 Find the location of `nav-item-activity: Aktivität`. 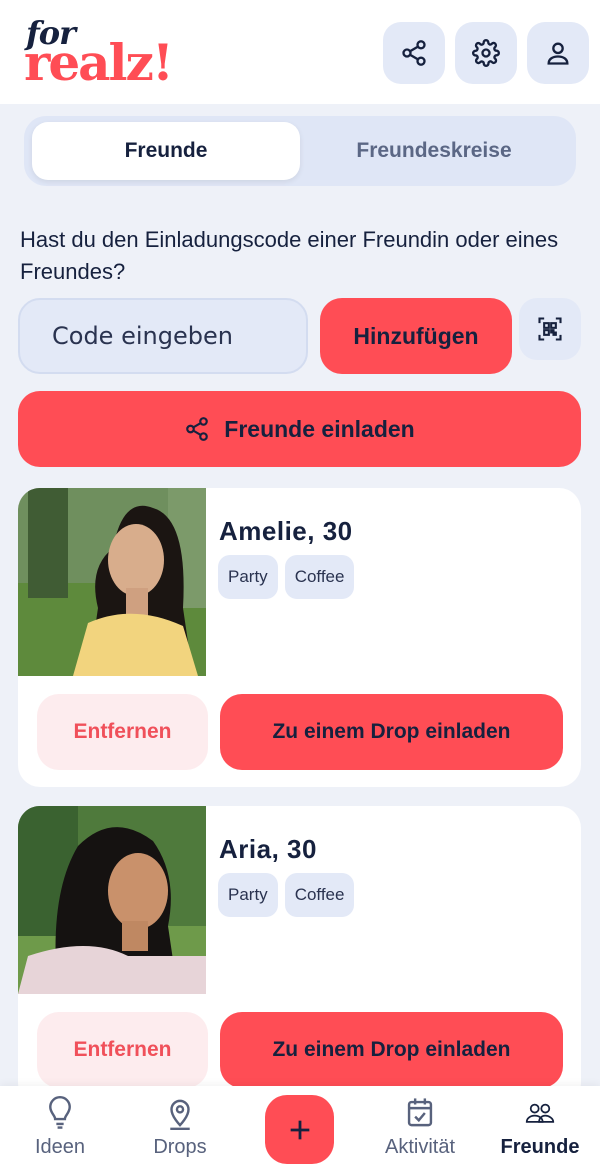

nav-item-activity: Aktivität is located at coordinates (420, 1127).